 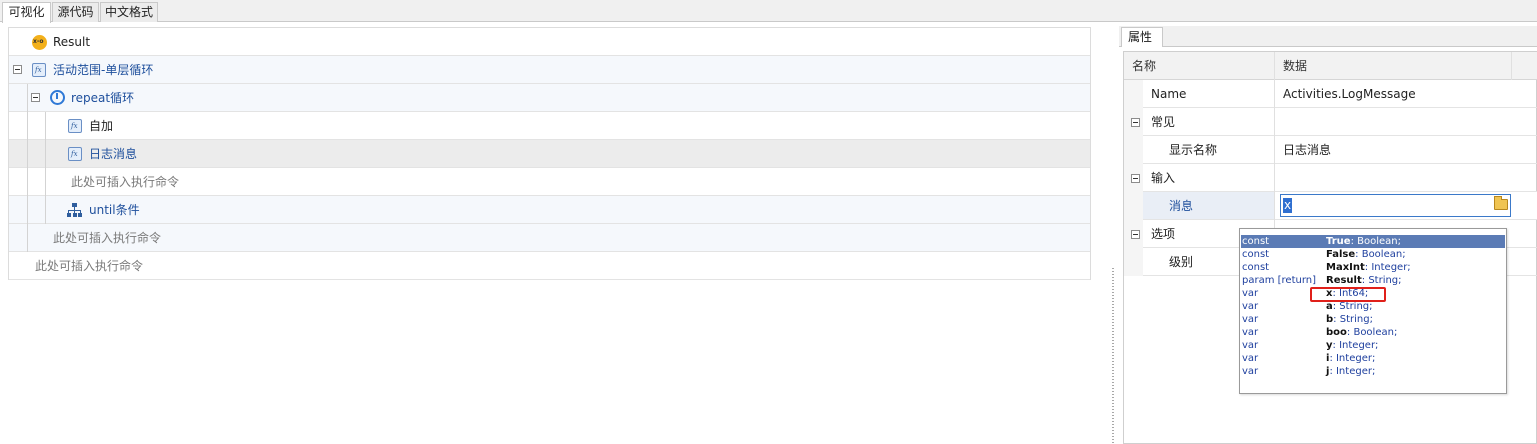 I want to click on tree-item-log-message: 日志消息, so click(x=549, y=154).